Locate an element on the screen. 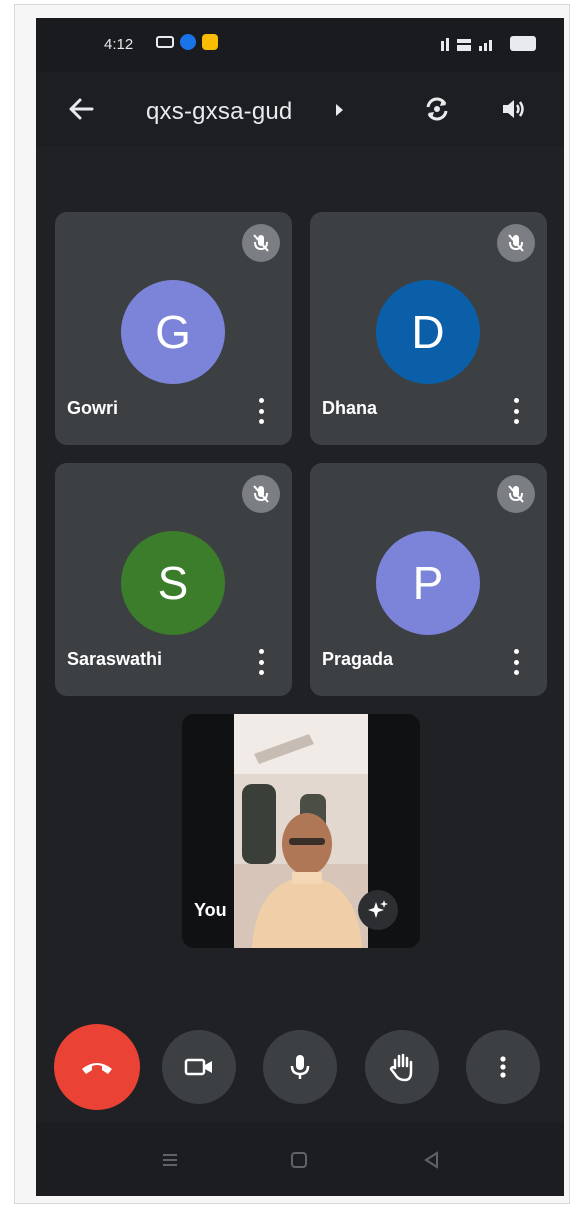 The height and width of the screenshot is (1211, 584). end-call-icon is located at coordinates (97, 1068).